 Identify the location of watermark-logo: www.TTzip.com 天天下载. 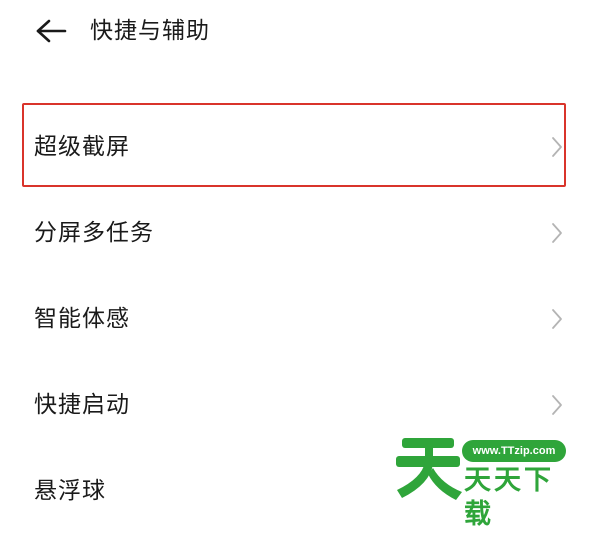
(482, 479).